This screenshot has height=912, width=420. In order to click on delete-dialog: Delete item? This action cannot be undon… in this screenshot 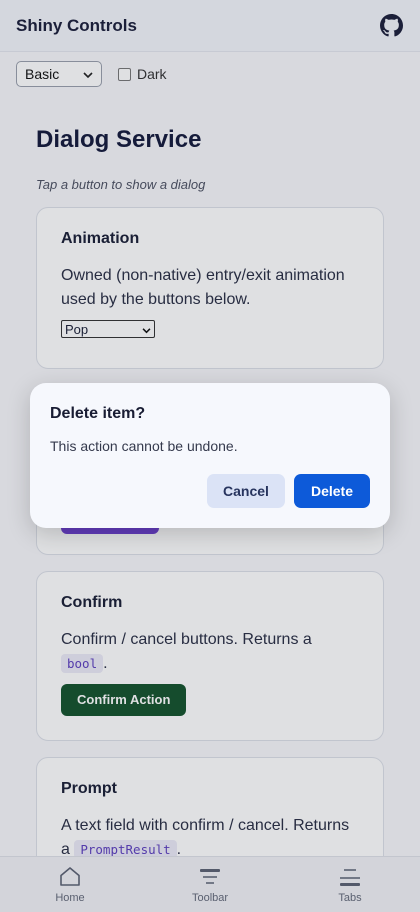, I will do `click(210, 455)`.